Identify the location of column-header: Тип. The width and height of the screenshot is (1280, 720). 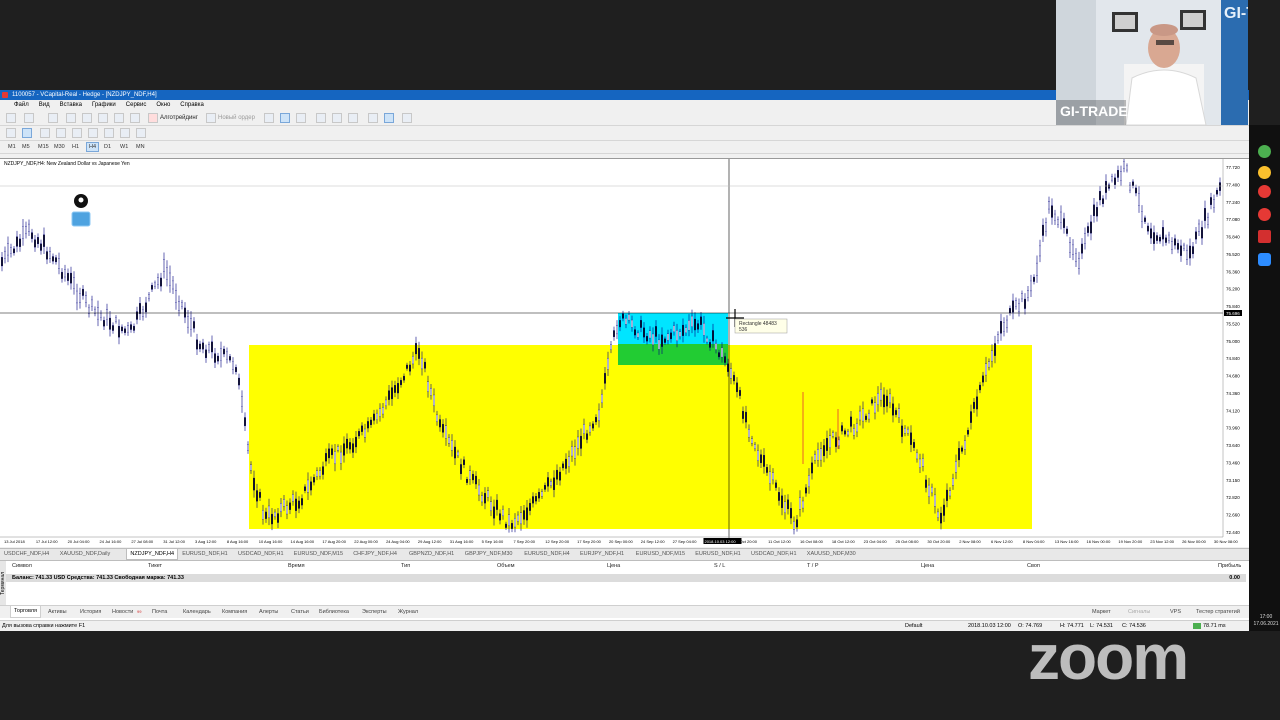
(405, 566).